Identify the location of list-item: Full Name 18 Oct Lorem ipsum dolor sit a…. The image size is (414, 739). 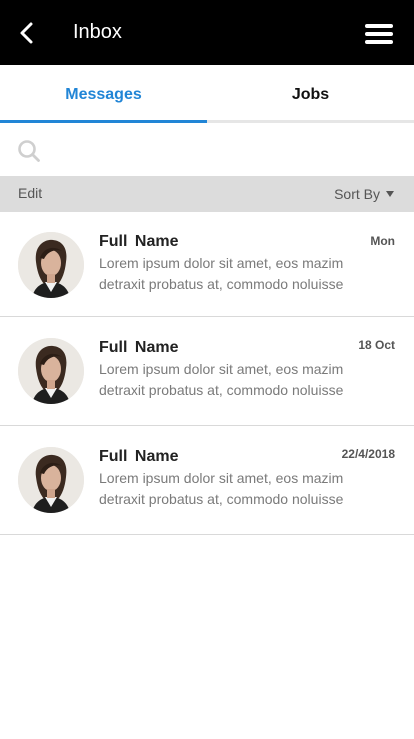
(207, 371).